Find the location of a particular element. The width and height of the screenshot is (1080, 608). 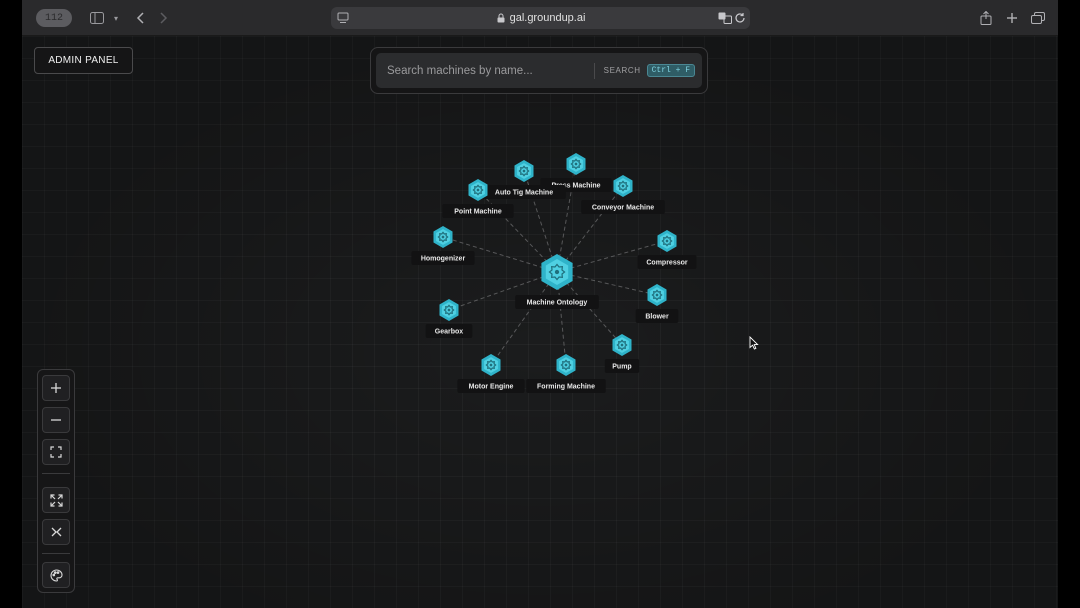

graph-node: Forming Machine is located at coordinates (566, 373).